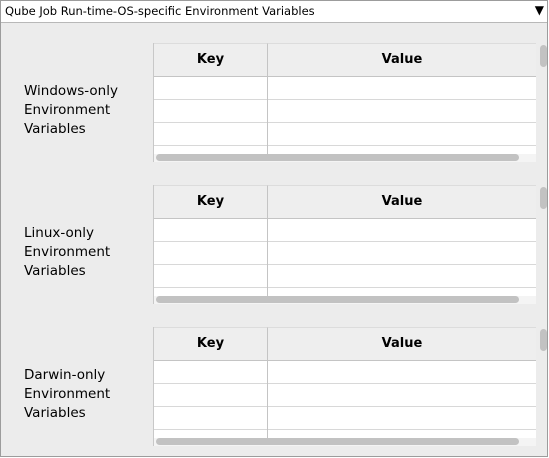  What do you see at coordinates (71, 110) in the screenshot?
I see `windows-env-label: Windows-only Environment Variables` at bounding box center [71, 110].